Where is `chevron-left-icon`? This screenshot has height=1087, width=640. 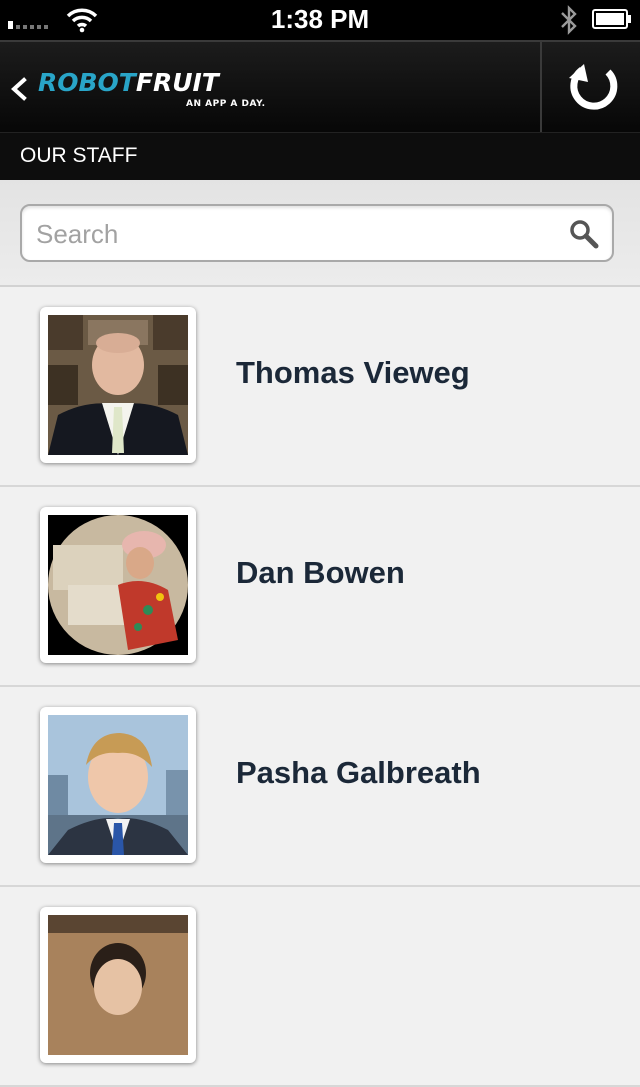 chevron-left-icon is located at coordinates (19, 89).